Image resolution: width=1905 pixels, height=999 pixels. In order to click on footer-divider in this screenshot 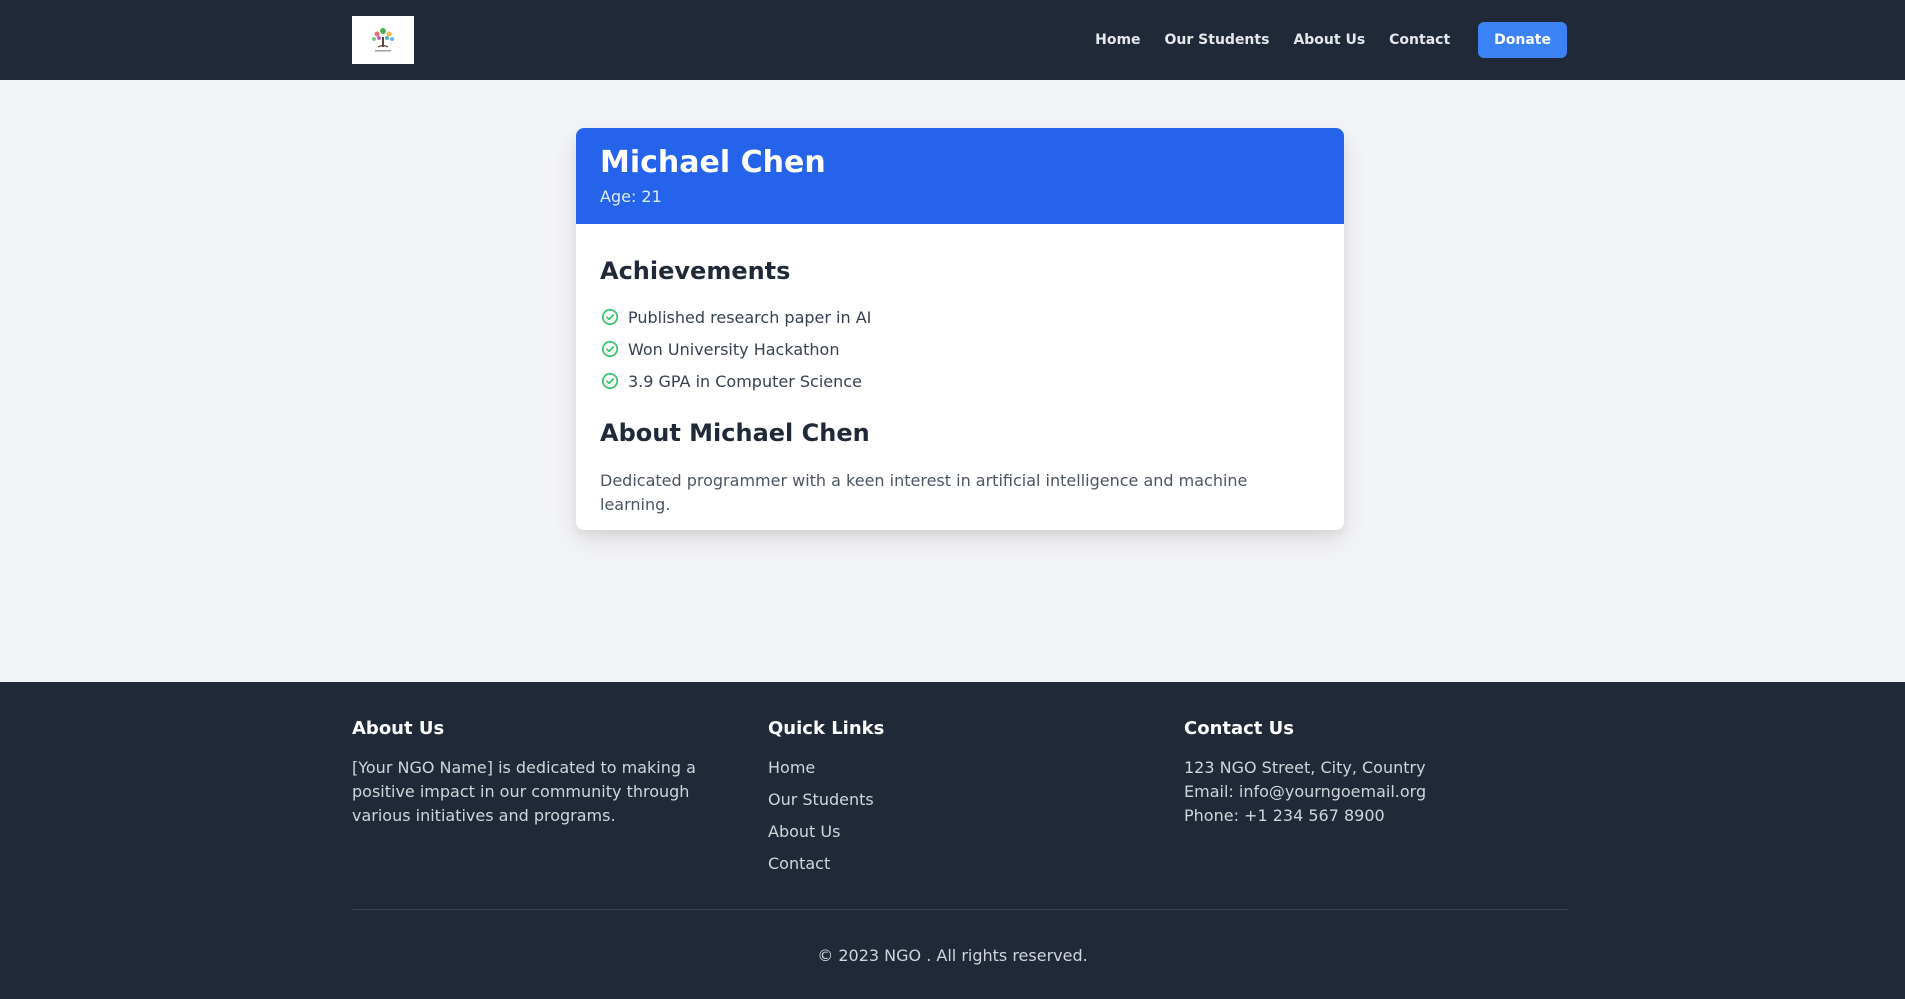, I will do `click(960, 909)`.